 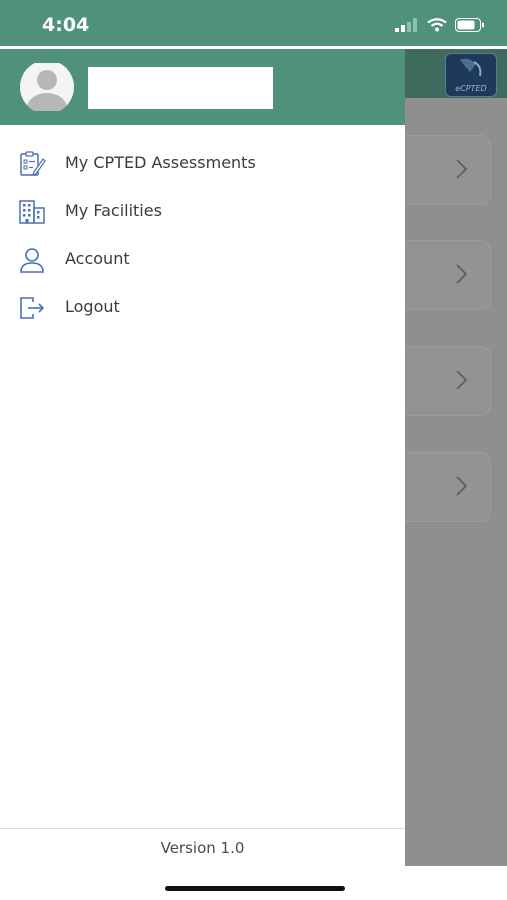 I want to click on building-icon, so click(x=32, y=212).